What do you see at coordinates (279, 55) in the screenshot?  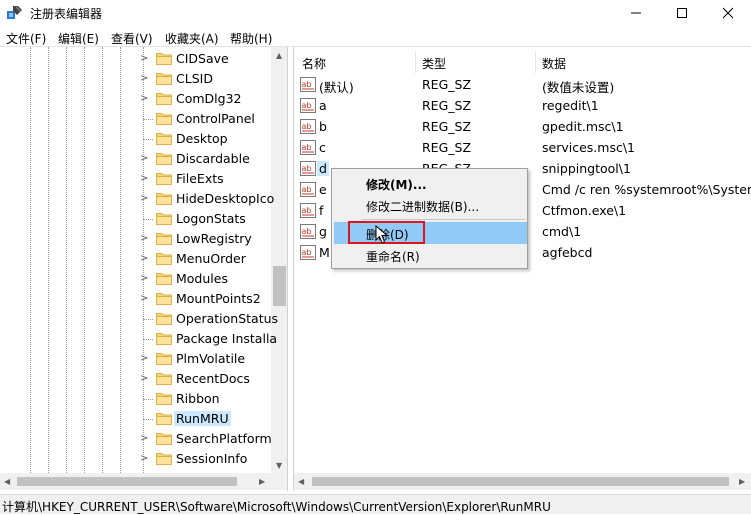 I see `scroll-up-arrow-icon: ▲` at bounding box center [279, 55].